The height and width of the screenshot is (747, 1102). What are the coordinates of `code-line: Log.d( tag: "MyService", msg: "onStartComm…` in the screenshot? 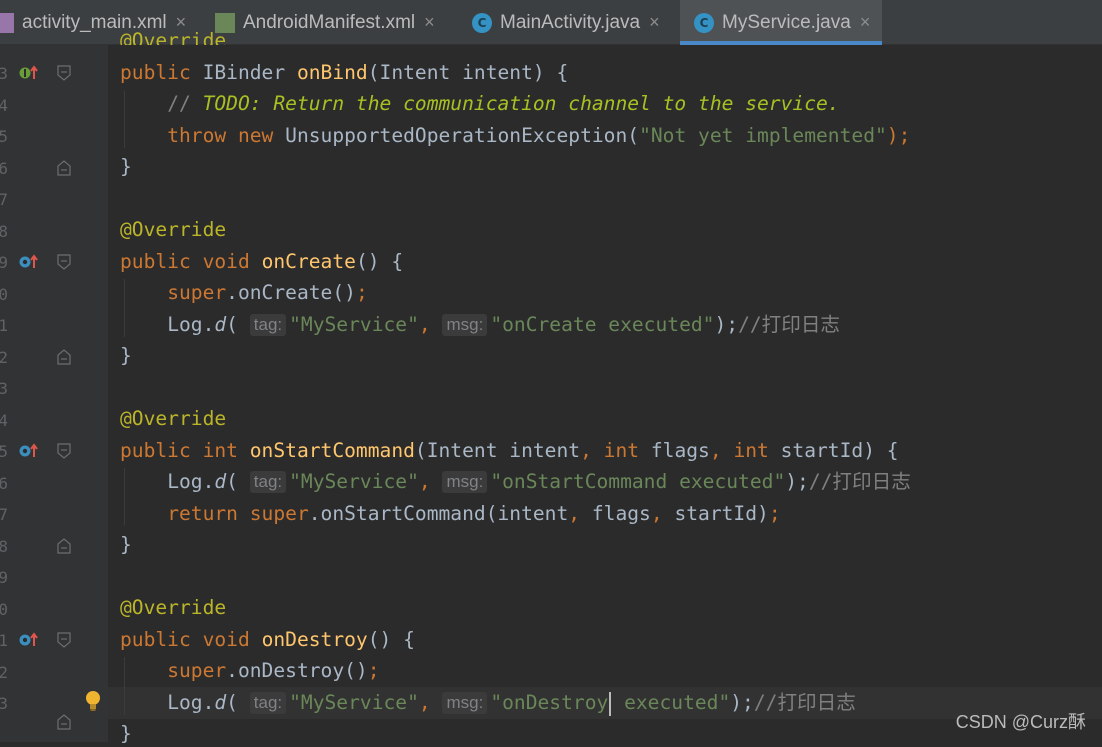 It's located at (539, 481).